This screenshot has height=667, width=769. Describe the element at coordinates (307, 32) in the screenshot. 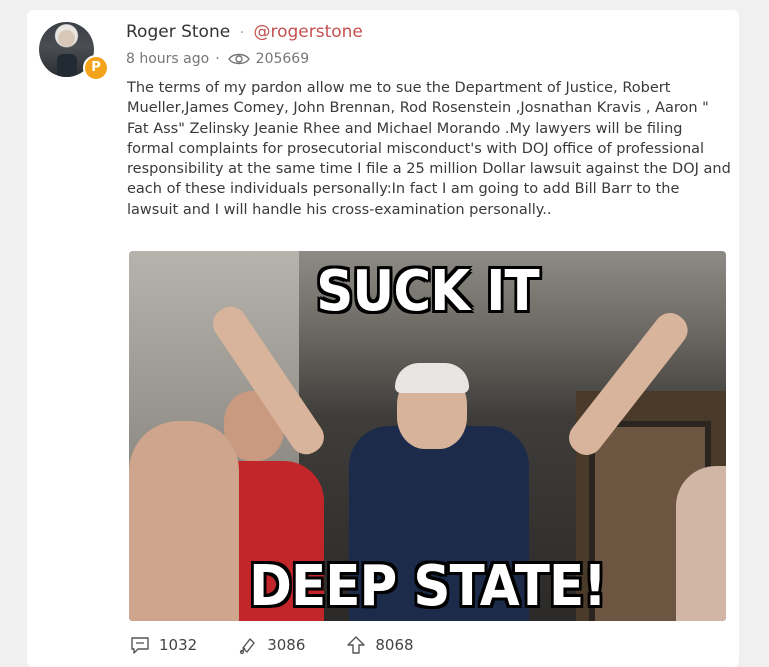

I see `author-handle: @rogerstone` at that location.